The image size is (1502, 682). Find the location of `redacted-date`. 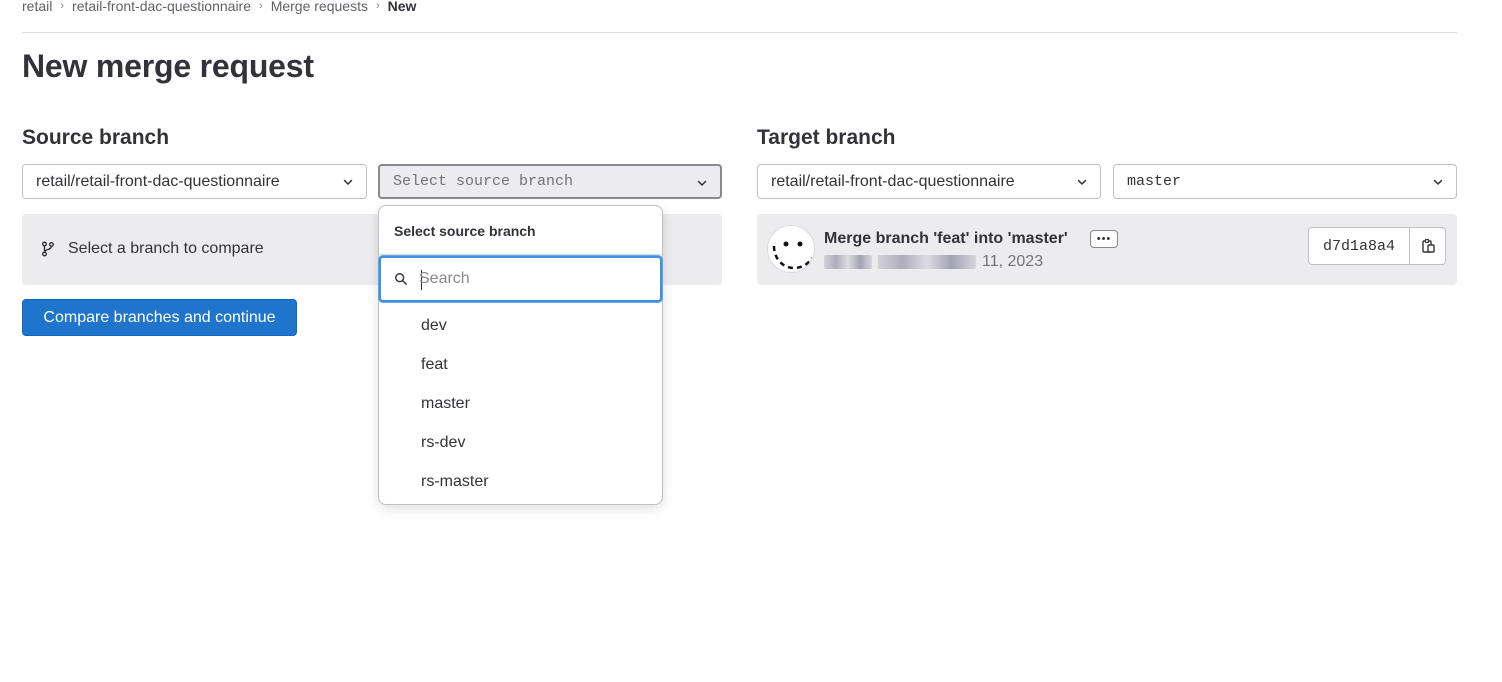

redacted-date is located at coordinates (927, 262).